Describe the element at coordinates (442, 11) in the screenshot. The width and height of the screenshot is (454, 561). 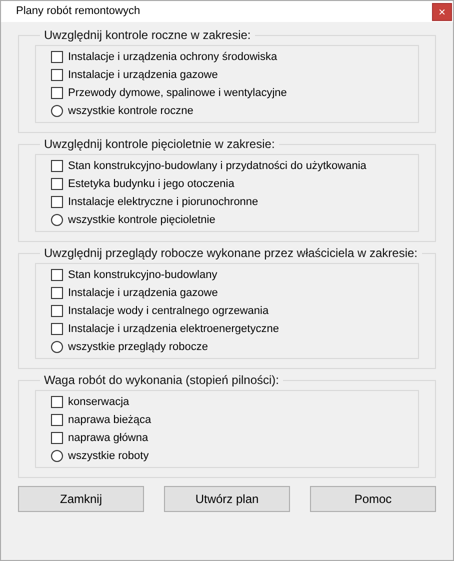
I see `close-button: ×` at that location.